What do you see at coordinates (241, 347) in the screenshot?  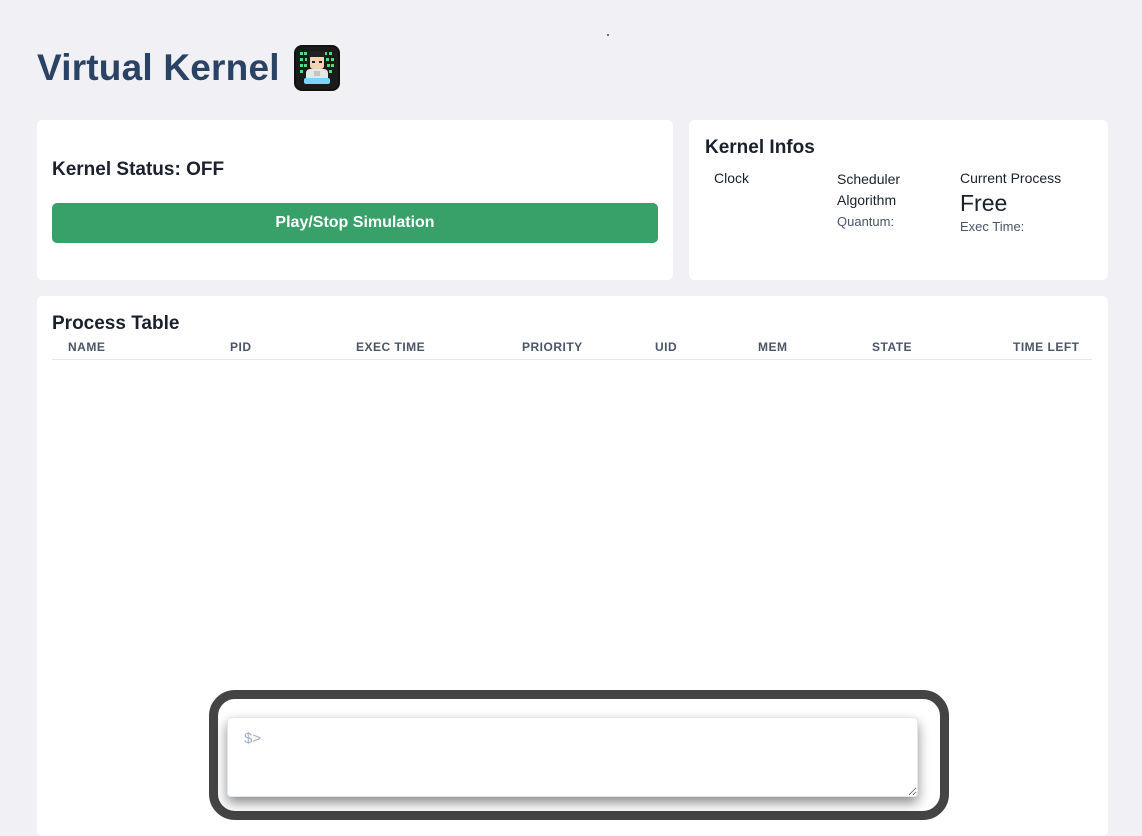 I see `column-header-pid: PID` at bounding box center [241, 347].